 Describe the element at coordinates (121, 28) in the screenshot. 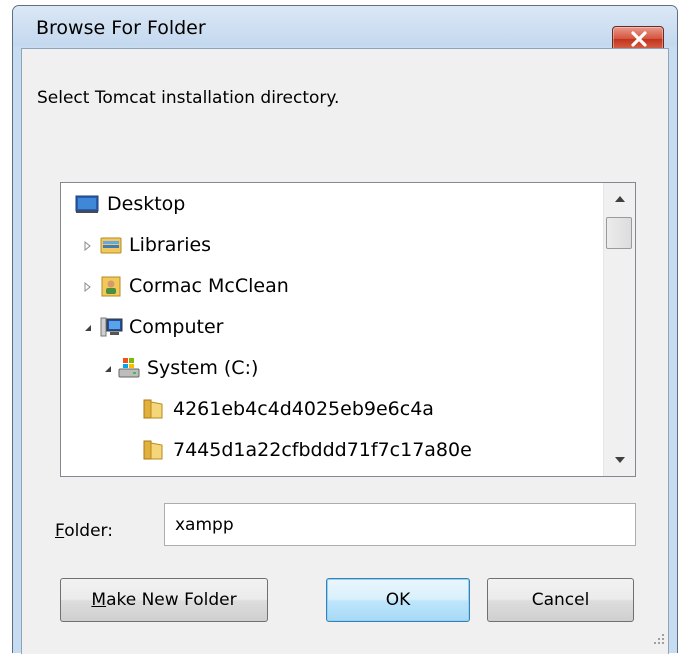

I see `dialog-title: Browse For Folder` at that location.